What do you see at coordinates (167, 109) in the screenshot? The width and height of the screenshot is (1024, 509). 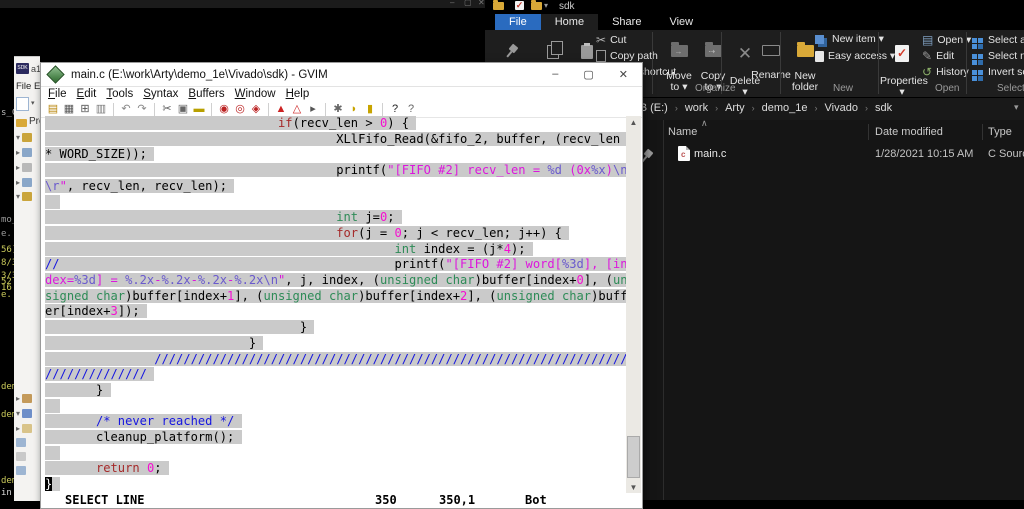 I see `cut-icon: ✂` at bounding box center [167, 109].